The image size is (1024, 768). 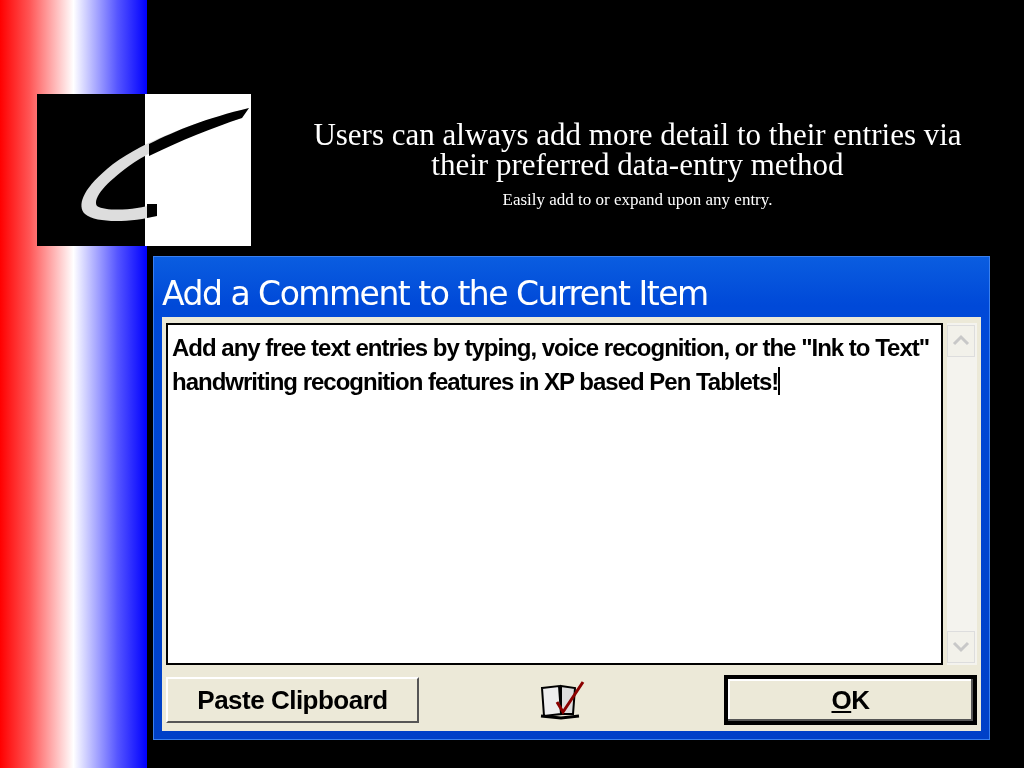 What do you see at coordinates (561, 700) in the screenshot?
I see `book-check-icon` at bounding box center [561, 700].